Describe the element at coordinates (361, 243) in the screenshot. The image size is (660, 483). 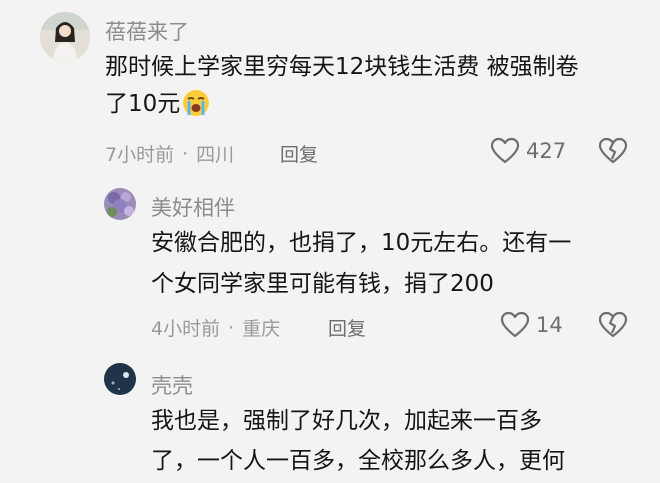
I see `comment-text-line-1: 安徽合肥的，也捐了，10元左右。还有一` at that location.